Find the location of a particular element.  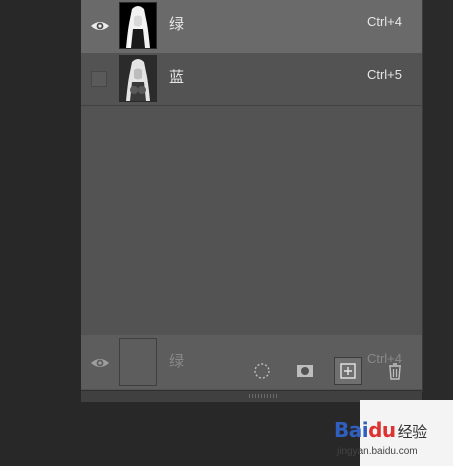

channels-toolbar is located at coordinates (251, 371).